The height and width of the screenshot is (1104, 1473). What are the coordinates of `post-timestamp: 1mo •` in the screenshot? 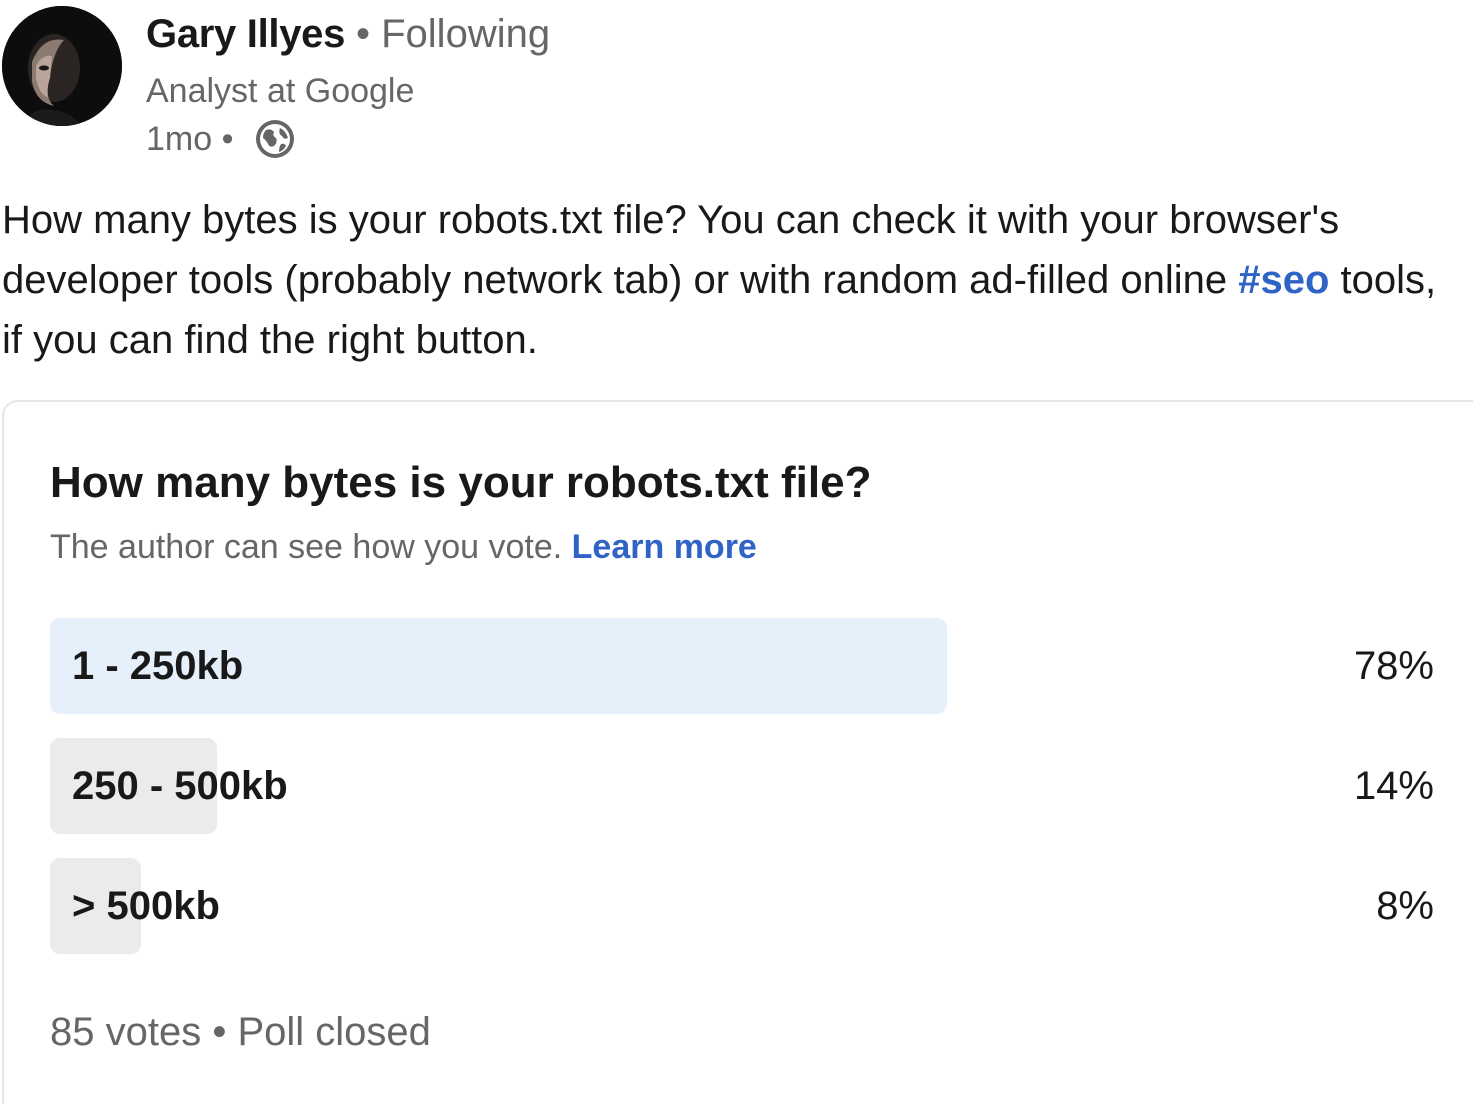 It's located at (190, 139).